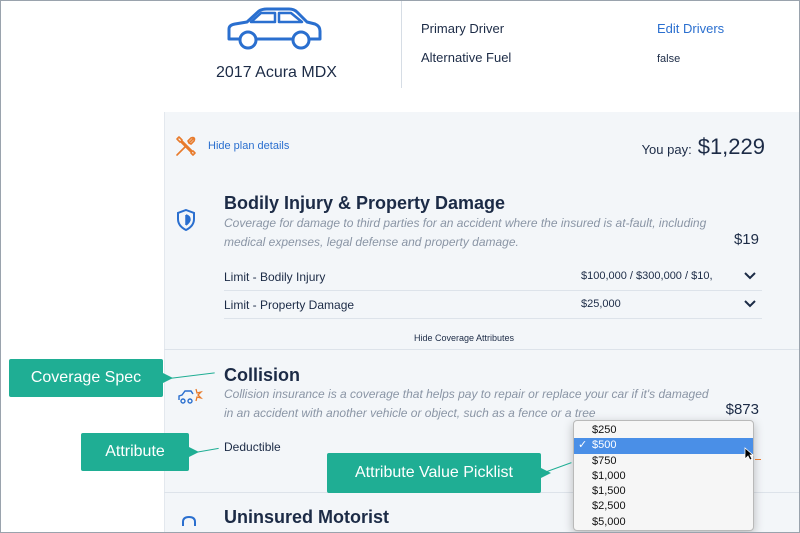 This screenshot has height=533, width=800. What do you see at coordinates (401, 44) in the screenshot?
I see `header-divider` at bounding box center [401, 44].